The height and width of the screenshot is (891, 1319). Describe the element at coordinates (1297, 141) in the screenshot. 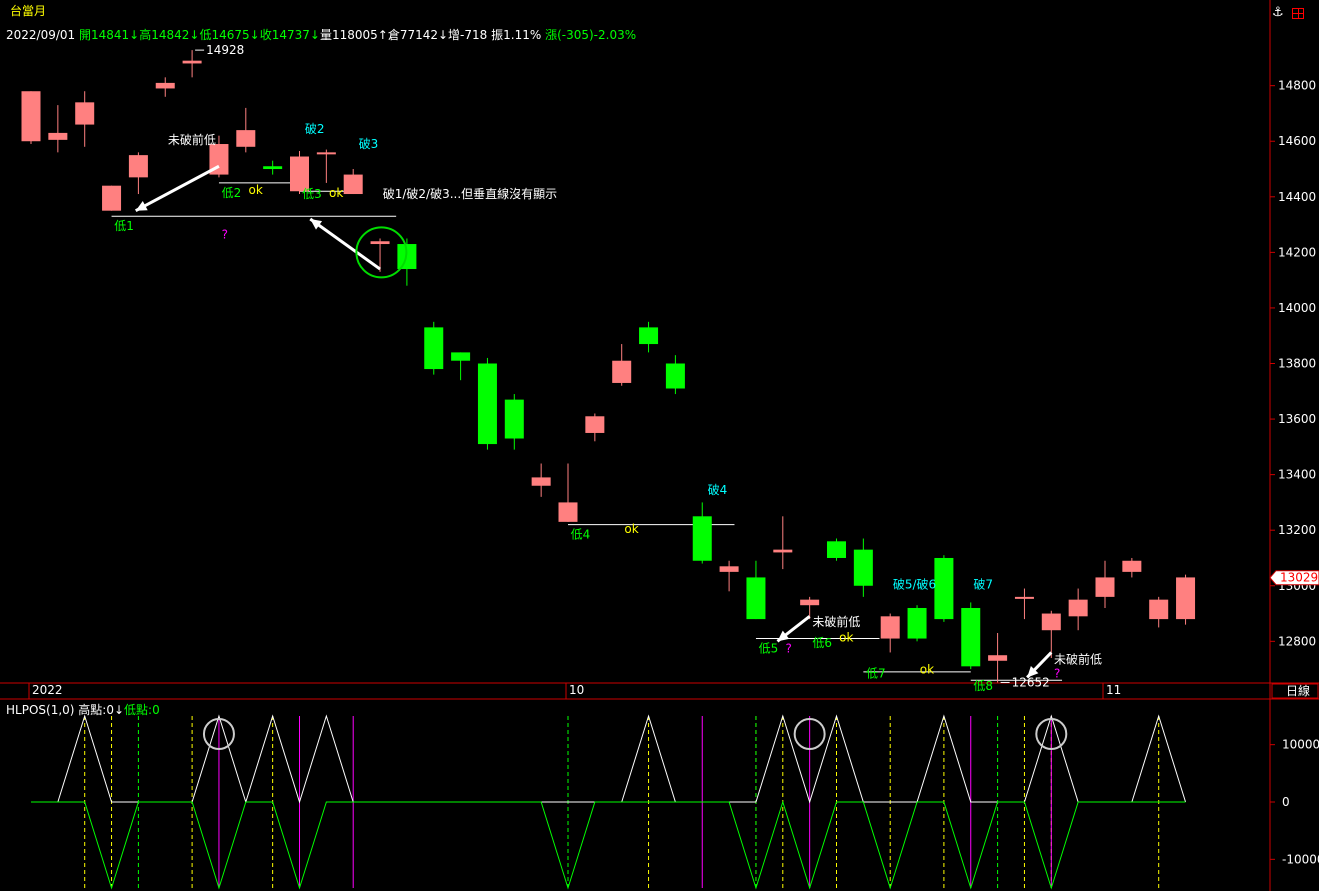

I see `price-tick-label: 14600` at that location.